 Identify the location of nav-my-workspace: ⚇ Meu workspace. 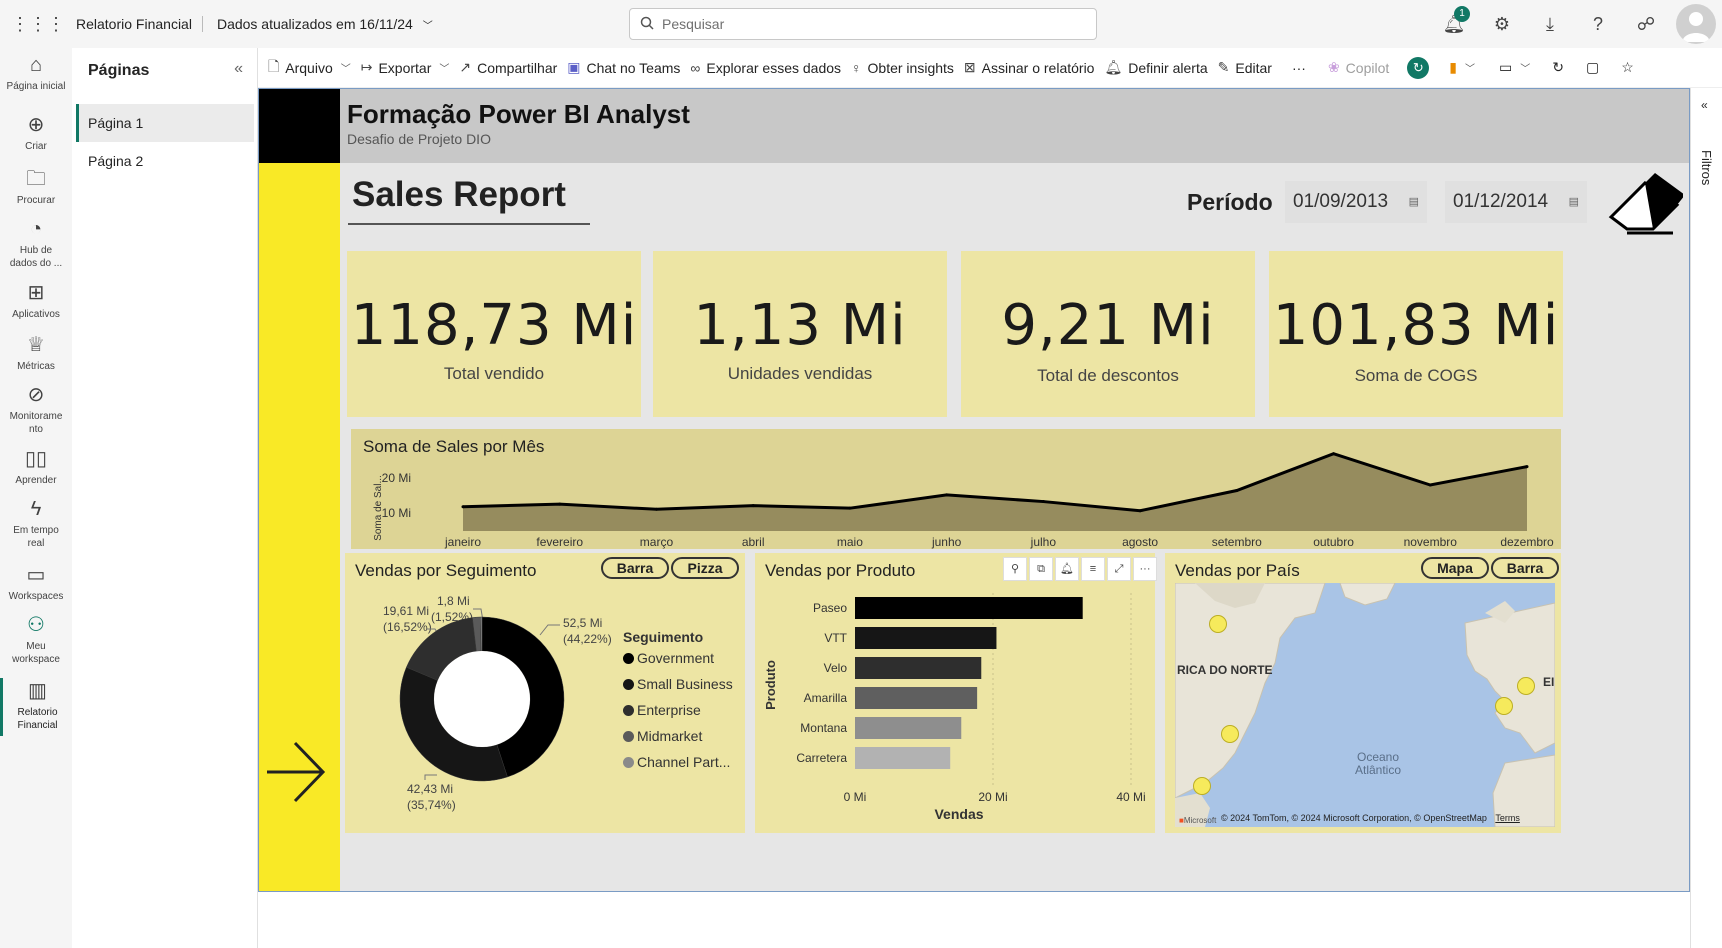
(36, 640).